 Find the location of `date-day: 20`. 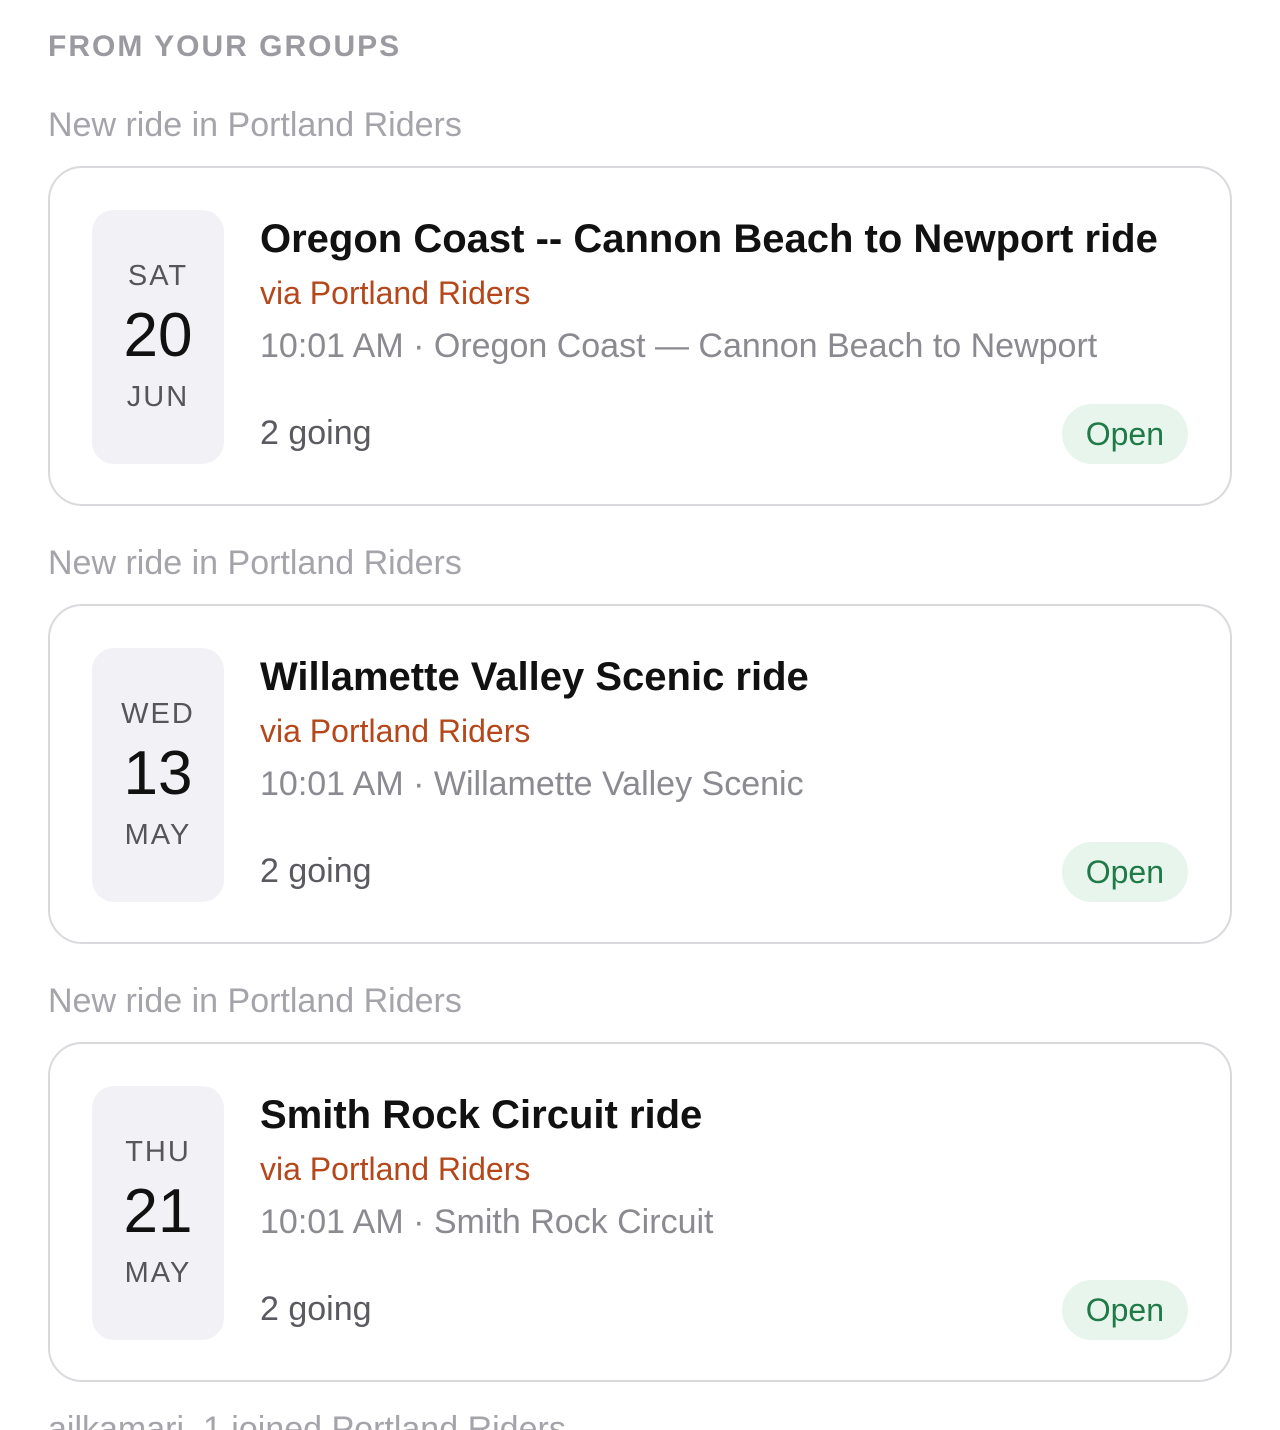

date-day: 20 is located at coordinates (158, 335).